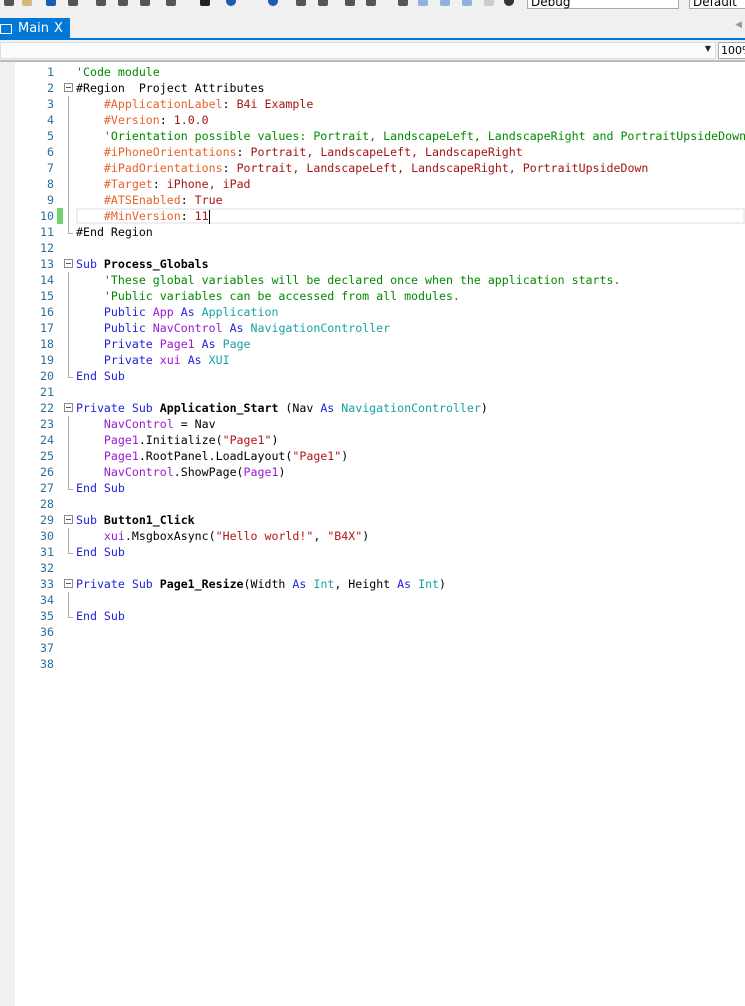  Describe the element at coordinates (372, 440) in the screenshot. I see `code-line: 24 Page1.Initialize("Page1")` at that location.